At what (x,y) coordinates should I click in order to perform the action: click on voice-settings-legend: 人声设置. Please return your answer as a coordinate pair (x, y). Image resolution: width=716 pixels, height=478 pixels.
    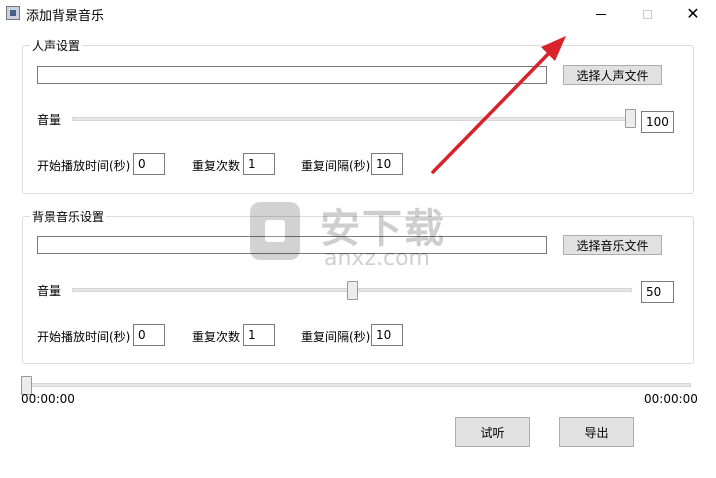
    Looking at the image, I should click on (56, 45).